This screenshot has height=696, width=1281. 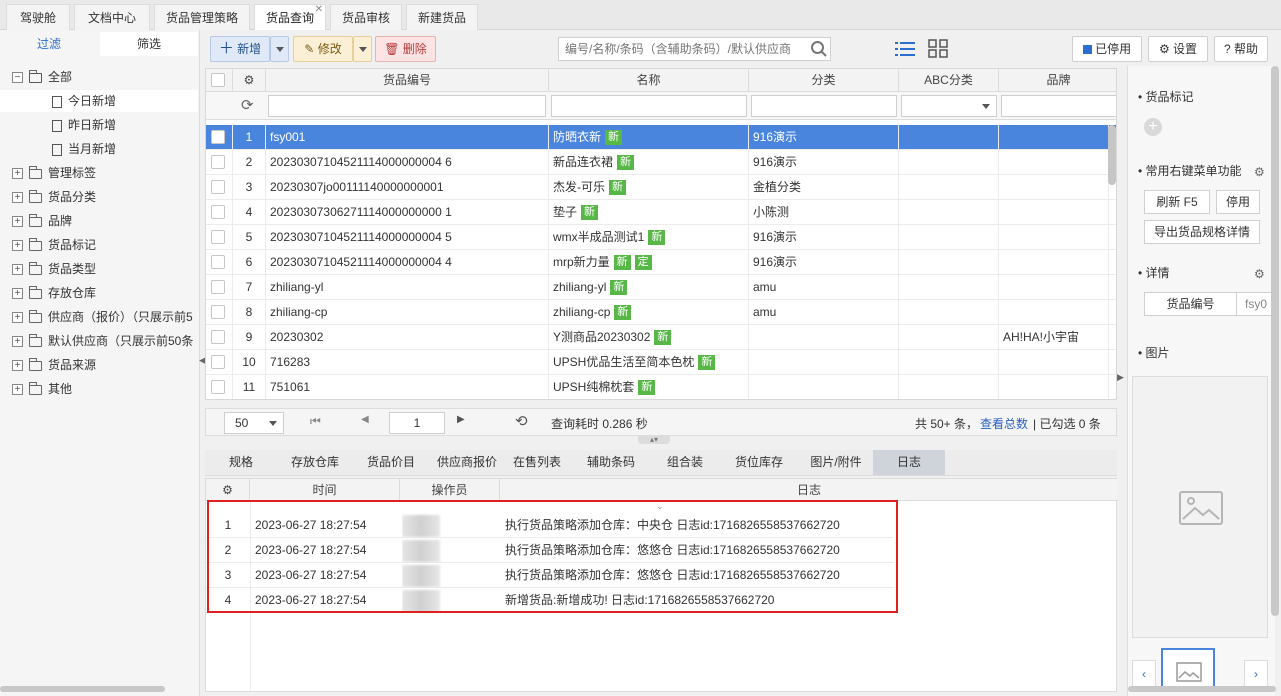 I want to click on tab-goods-review: 货品审核, so click(x=366, y=17).